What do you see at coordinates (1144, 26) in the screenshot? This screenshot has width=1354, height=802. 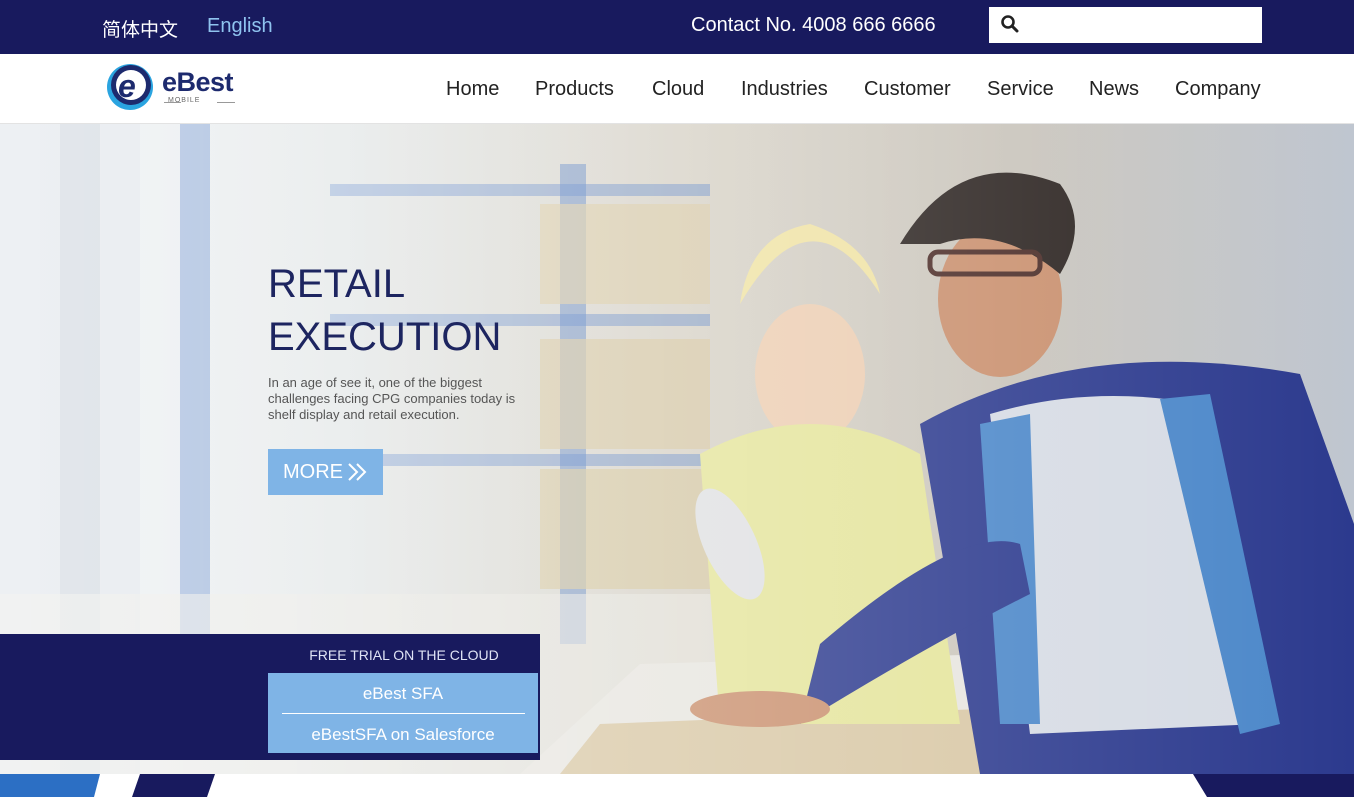 I see `search-input` at bounding box center [1144, 26].